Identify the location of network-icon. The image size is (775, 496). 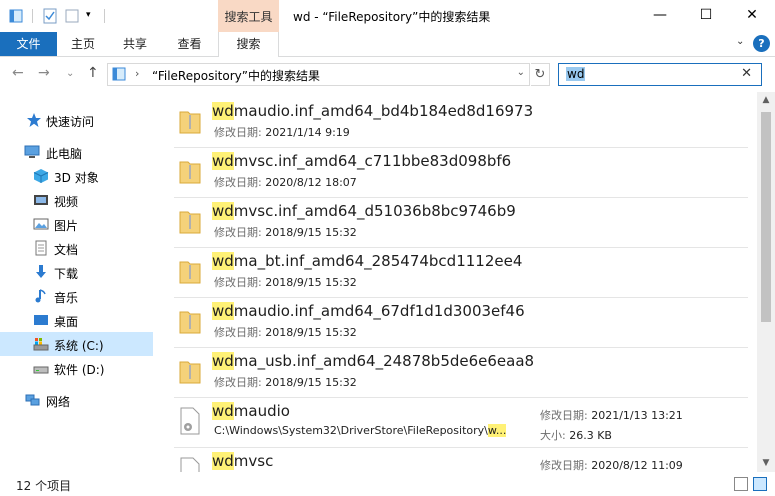
(32, 400).